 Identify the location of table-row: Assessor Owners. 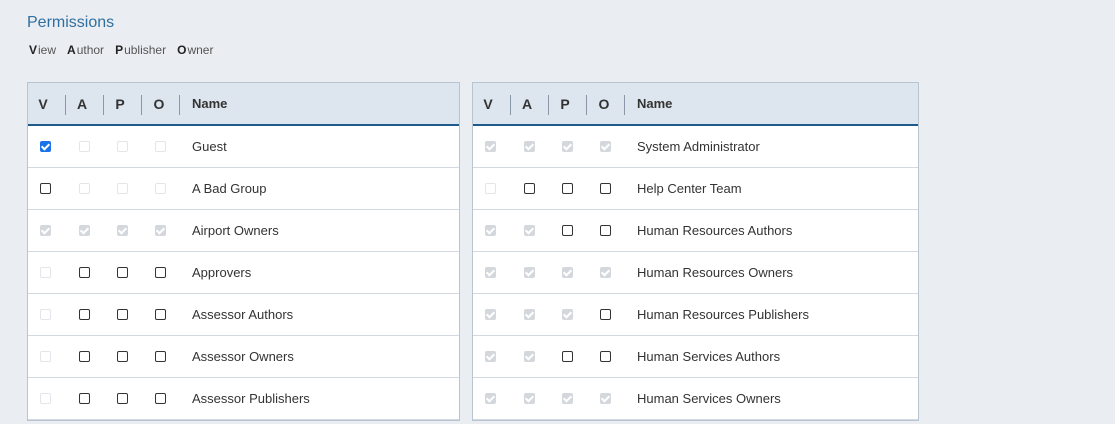
(243, 357).